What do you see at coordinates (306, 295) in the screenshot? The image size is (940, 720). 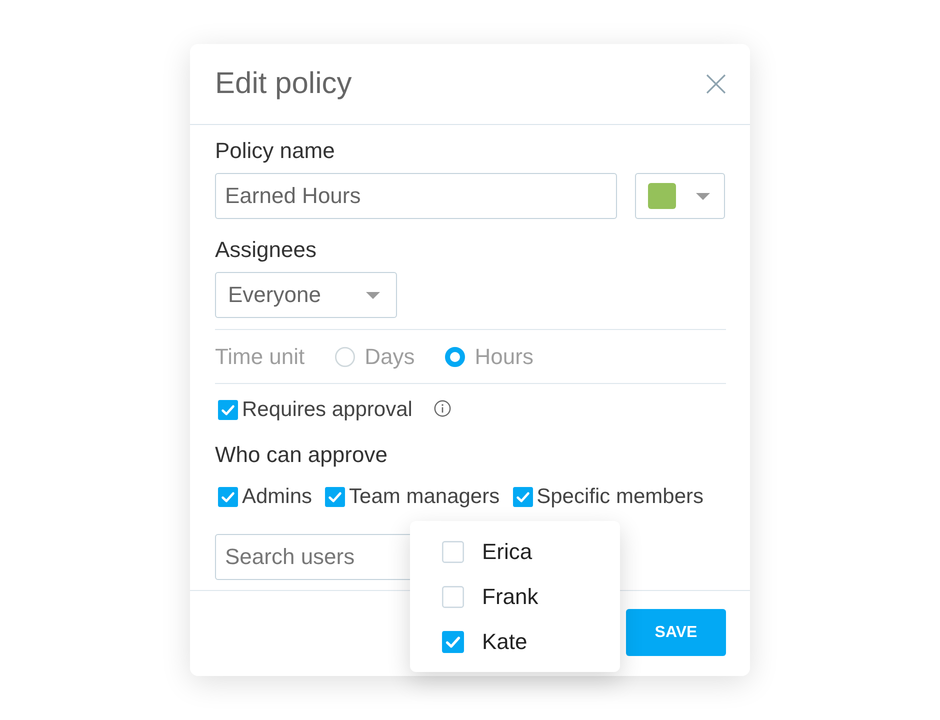 I see `assignee-select: Everyone` at bounding box center [306, 295].